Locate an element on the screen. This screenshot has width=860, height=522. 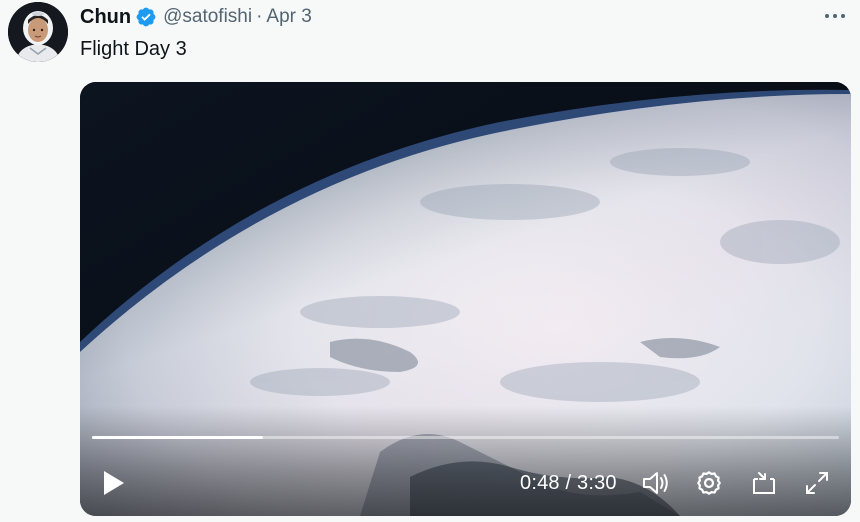
tweet-text: Flight Day 3 is located at coordinates (133, 49).